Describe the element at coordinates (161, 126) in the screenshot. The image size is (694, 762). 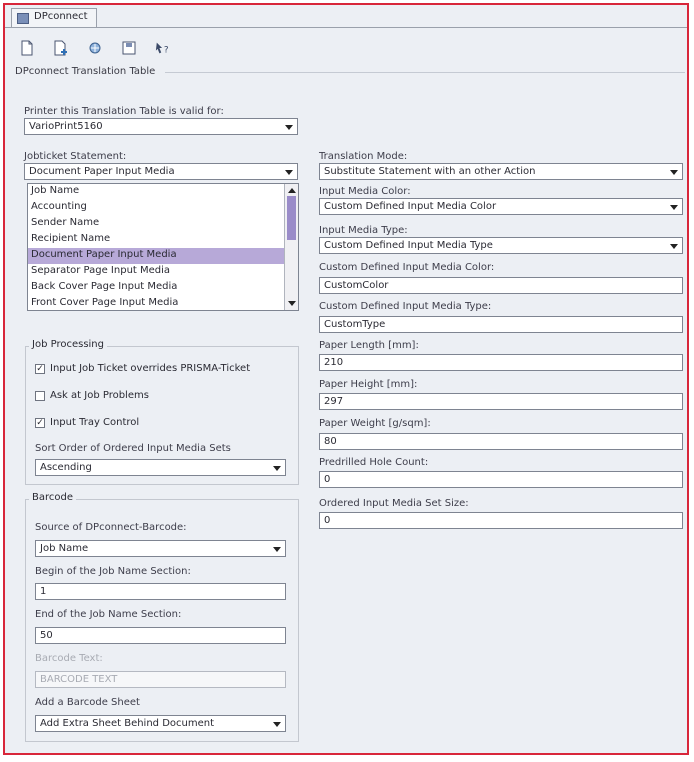
I see `printer-combobox: VarioPrint5160` at that location.